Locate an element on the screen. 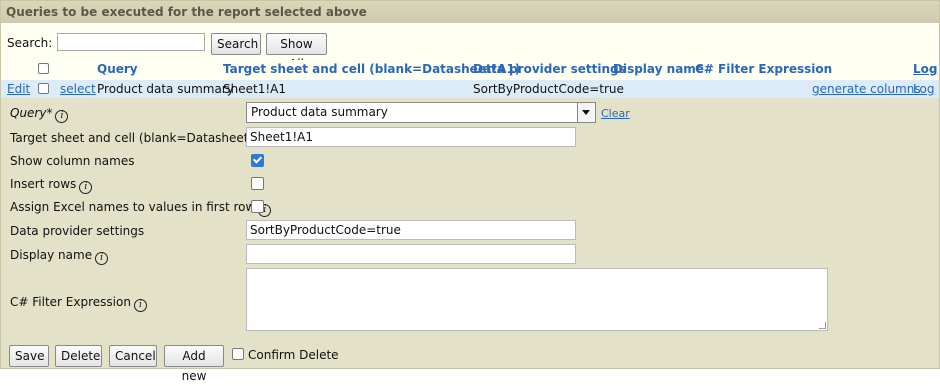  search-area: Search: Search Show All is located at coordinates (470, 47).